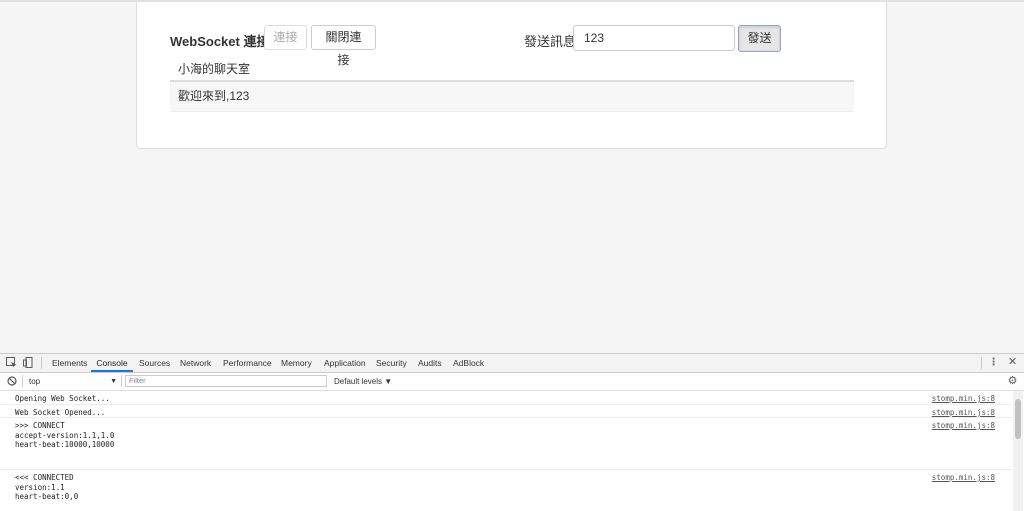  What do you see at coordinates (993, 362) in the screenshot?
I see `more-options-icon: ⋮` at bounding box center [993, 362].